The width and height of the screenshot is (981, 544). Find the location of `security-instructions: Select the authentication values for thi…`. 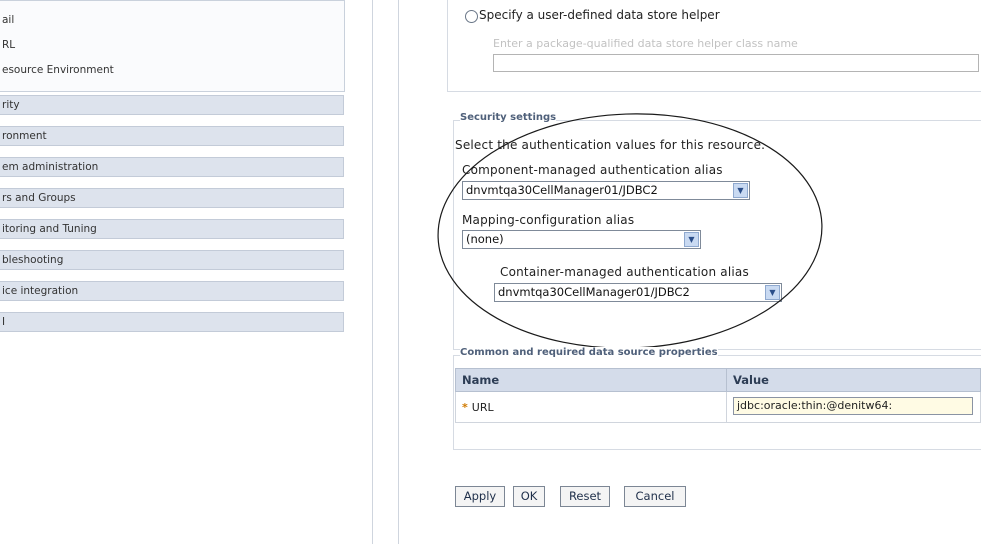

security-instructions: Select the authentication values for thi… is located at coordinates (610, 145).